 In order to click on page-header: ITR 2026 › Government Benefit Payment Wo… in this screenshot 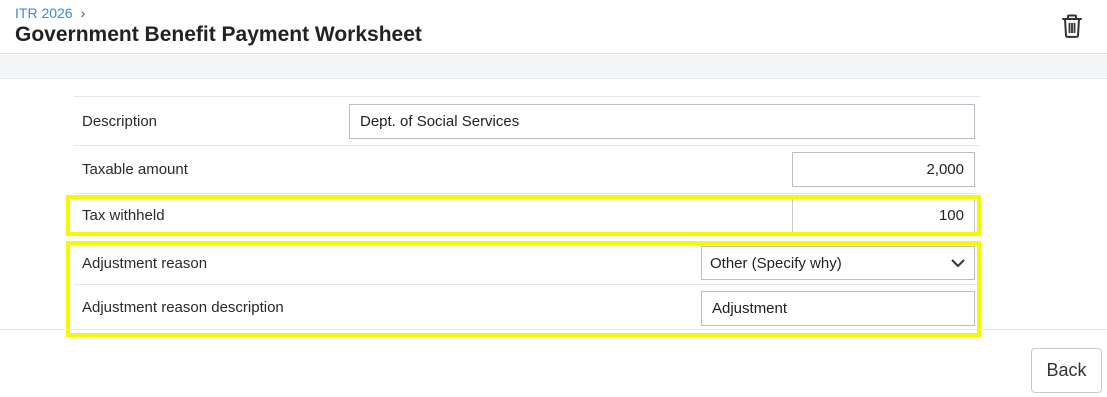, I will do `click(553, 27)`.